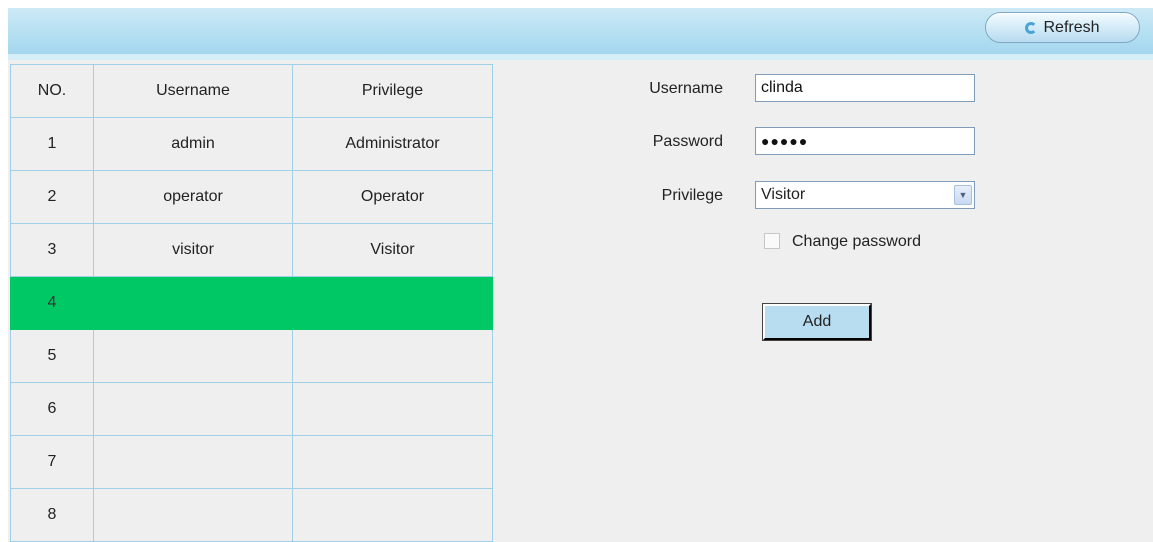 This screenshot has width=1153, height=542. What do you see at coordinates (580, 31) in the screenshot?
I see `toolbar: Refresh` at bounding box center [580, 31].